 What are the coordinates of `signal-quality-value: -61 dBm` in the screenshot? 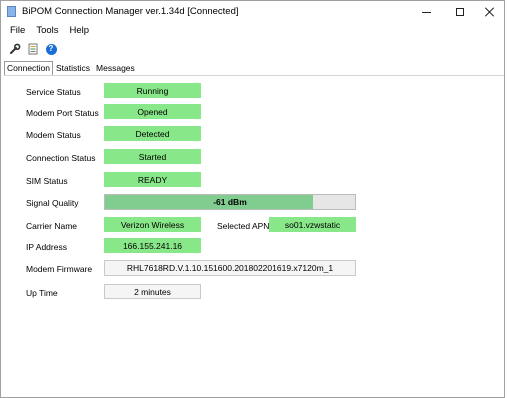 It's located at (230, 202).